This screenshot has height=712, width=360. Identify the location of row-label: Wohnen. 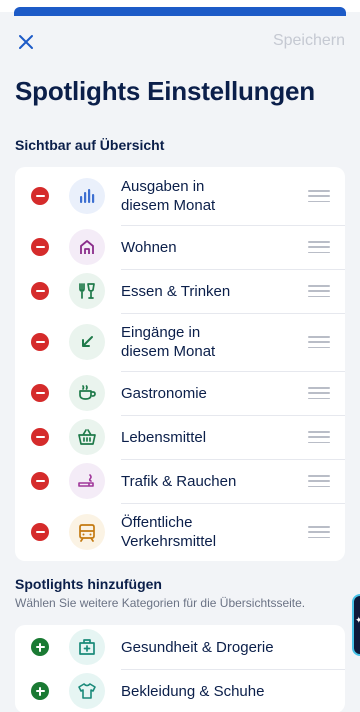
(149, 247).